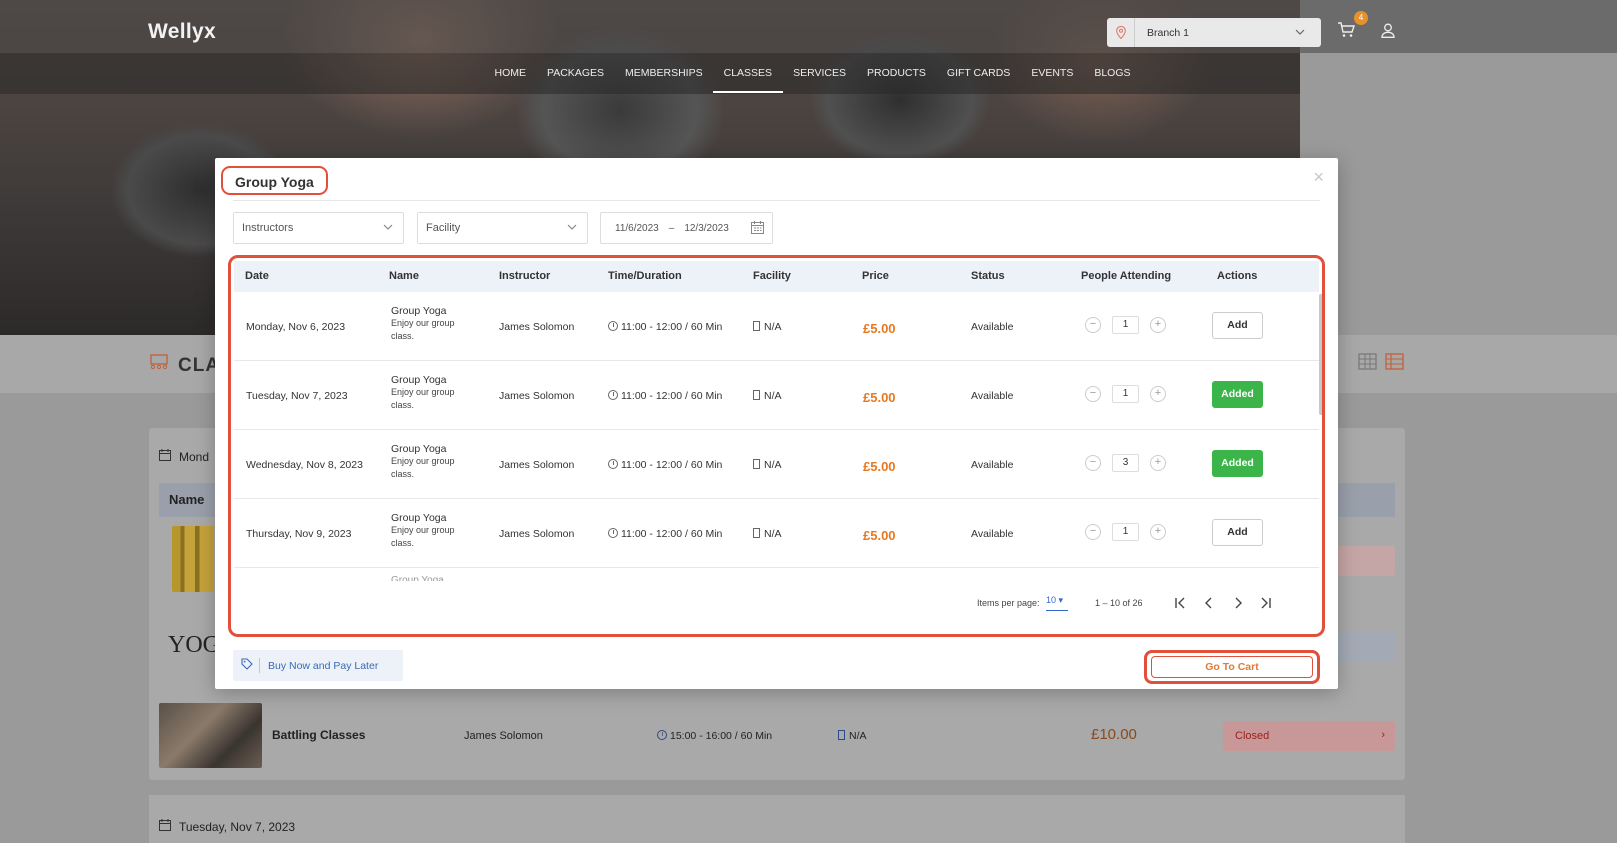 This screenshot has width=1617, height=843. Describe the element at coordinates (1112, 79) in the screenshot. I see `nav-item-blogs: BLOGS` at that location.